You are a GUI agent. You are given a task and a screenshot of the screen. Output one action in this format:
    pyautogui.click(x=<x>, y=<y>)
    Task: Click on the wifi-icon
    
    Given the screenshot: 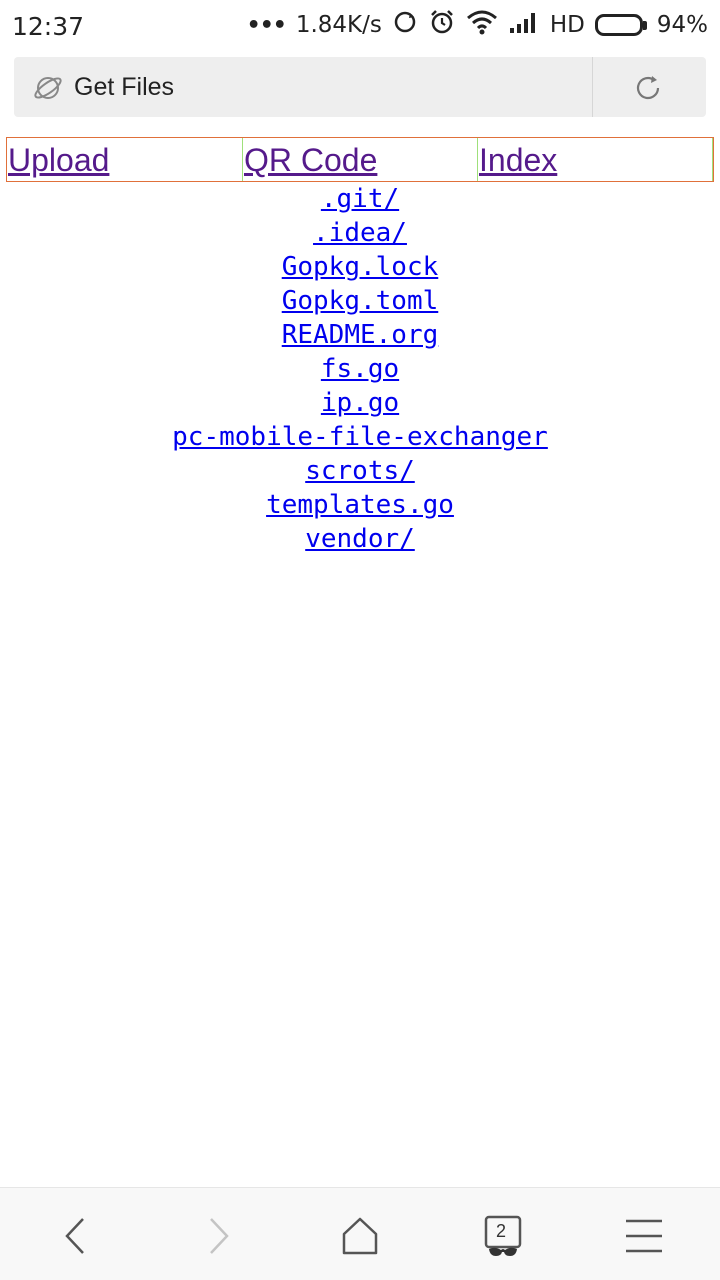 What is the action you would take?
    pyautogui.click(x=482, y=25)
    